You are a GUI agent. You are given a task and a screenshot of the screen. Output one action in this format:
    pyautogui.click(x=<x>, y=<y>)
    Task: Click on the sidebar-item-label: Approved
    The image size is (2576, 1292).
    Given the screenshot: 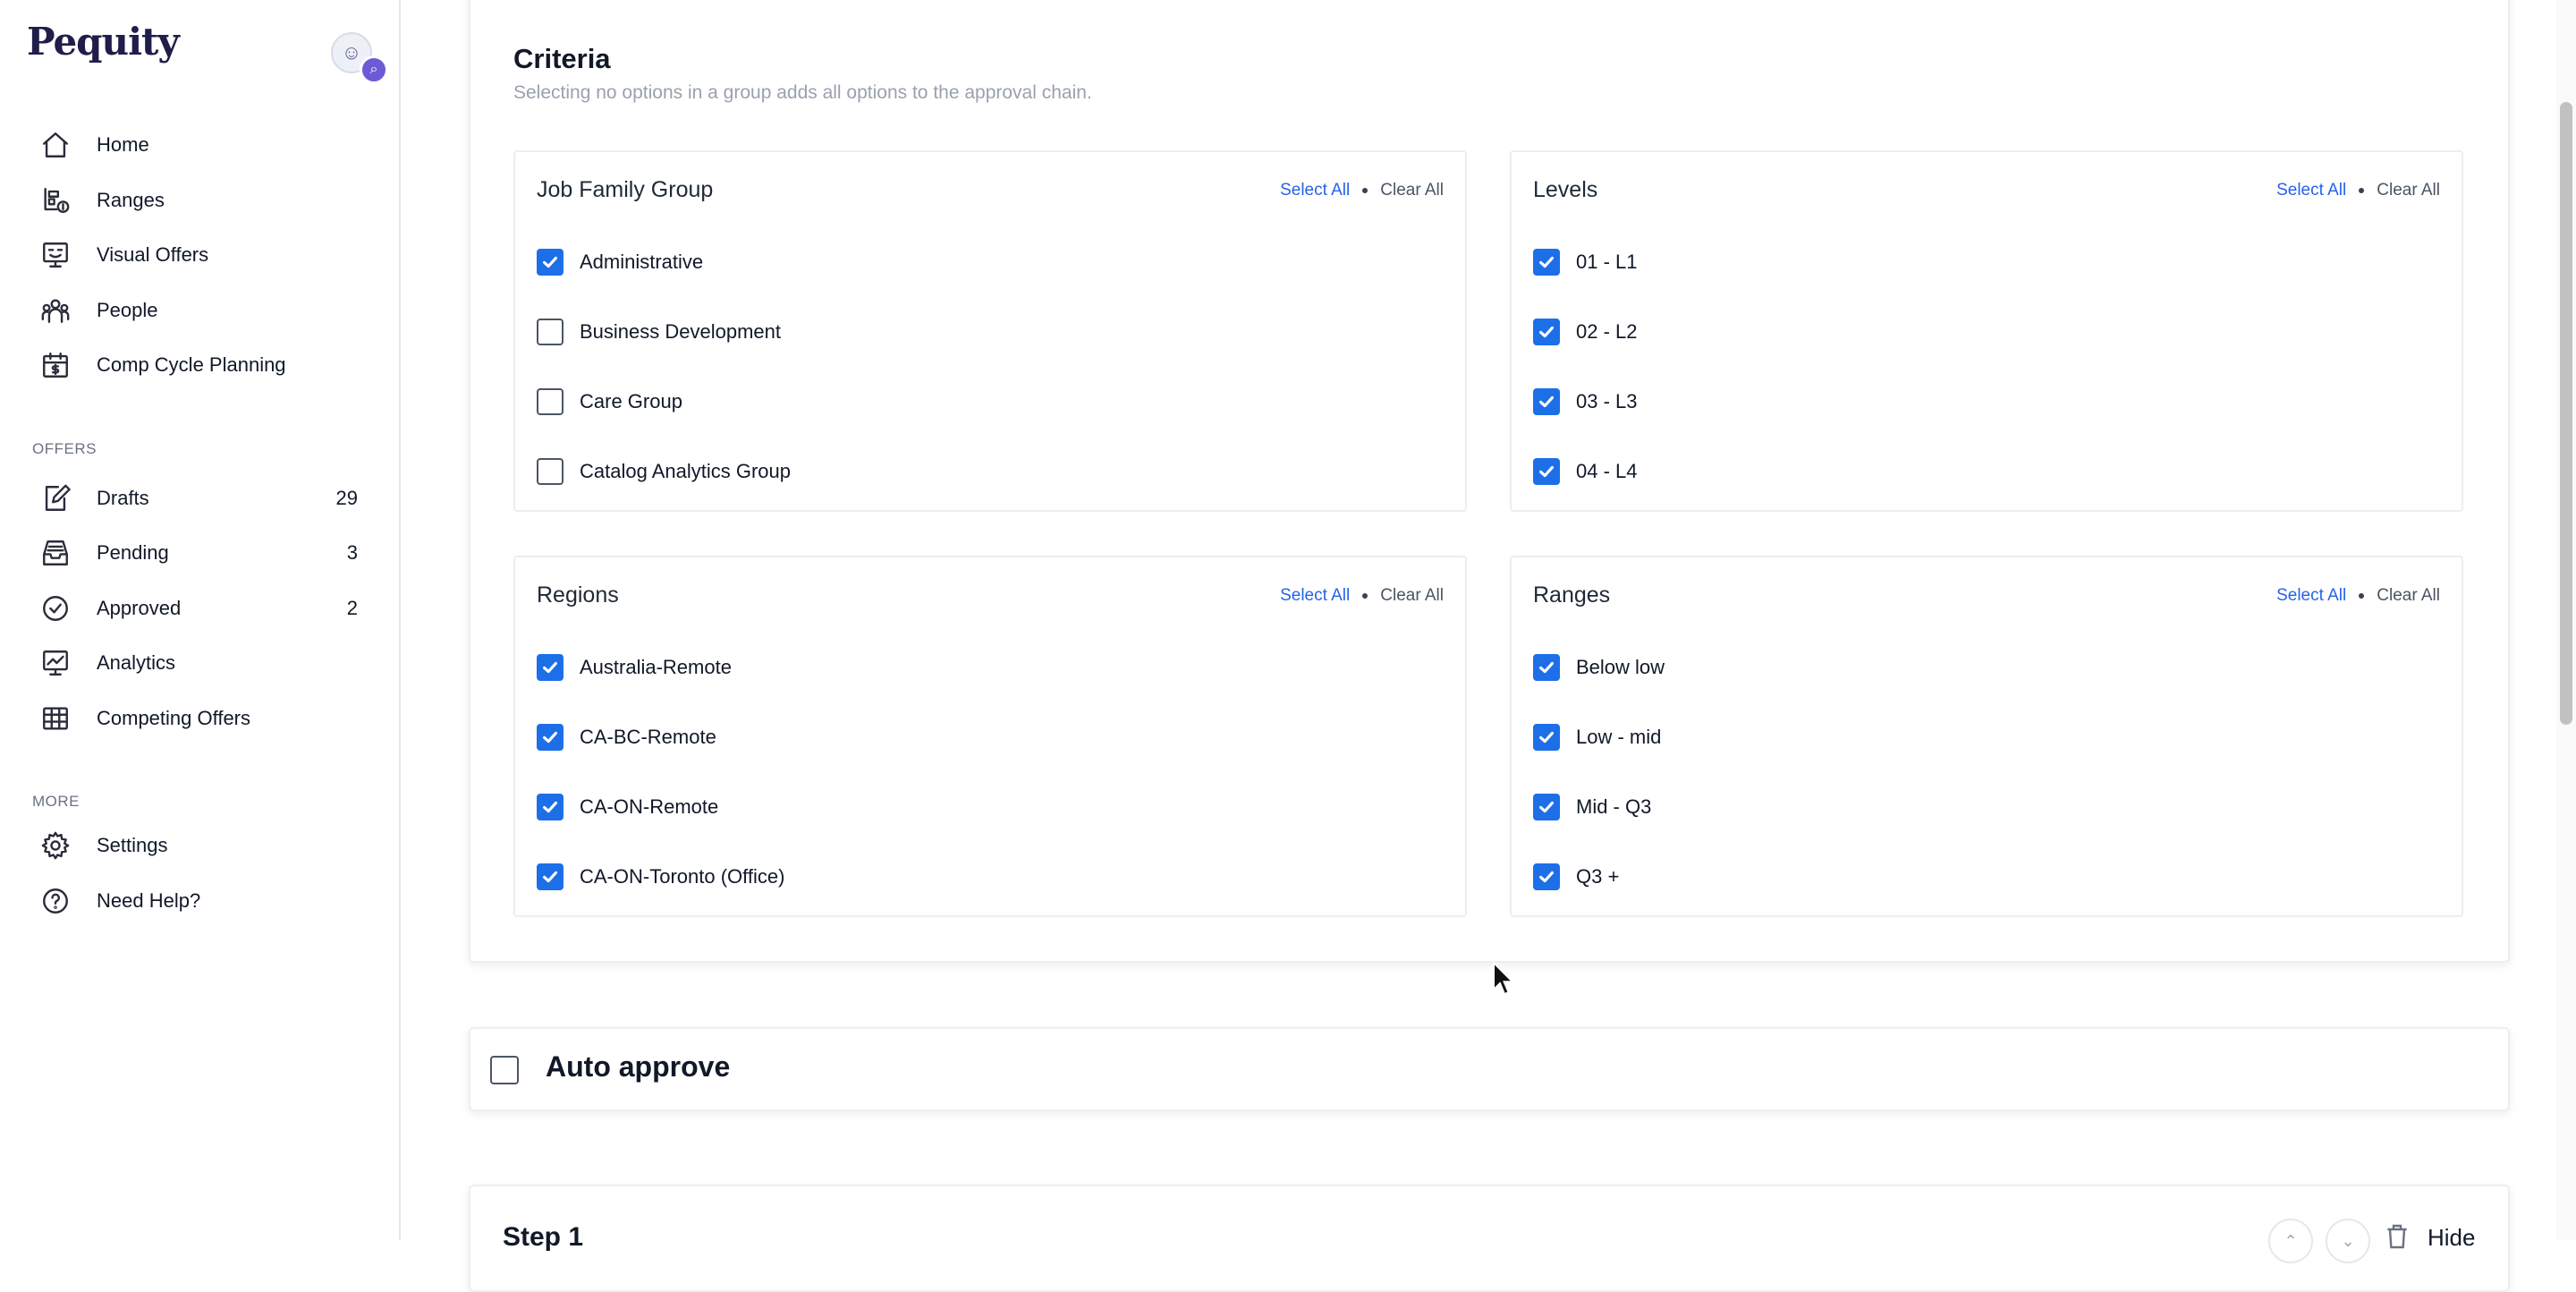 What is the action you would take?
    pyautogui.click(x=139, y=608)
    